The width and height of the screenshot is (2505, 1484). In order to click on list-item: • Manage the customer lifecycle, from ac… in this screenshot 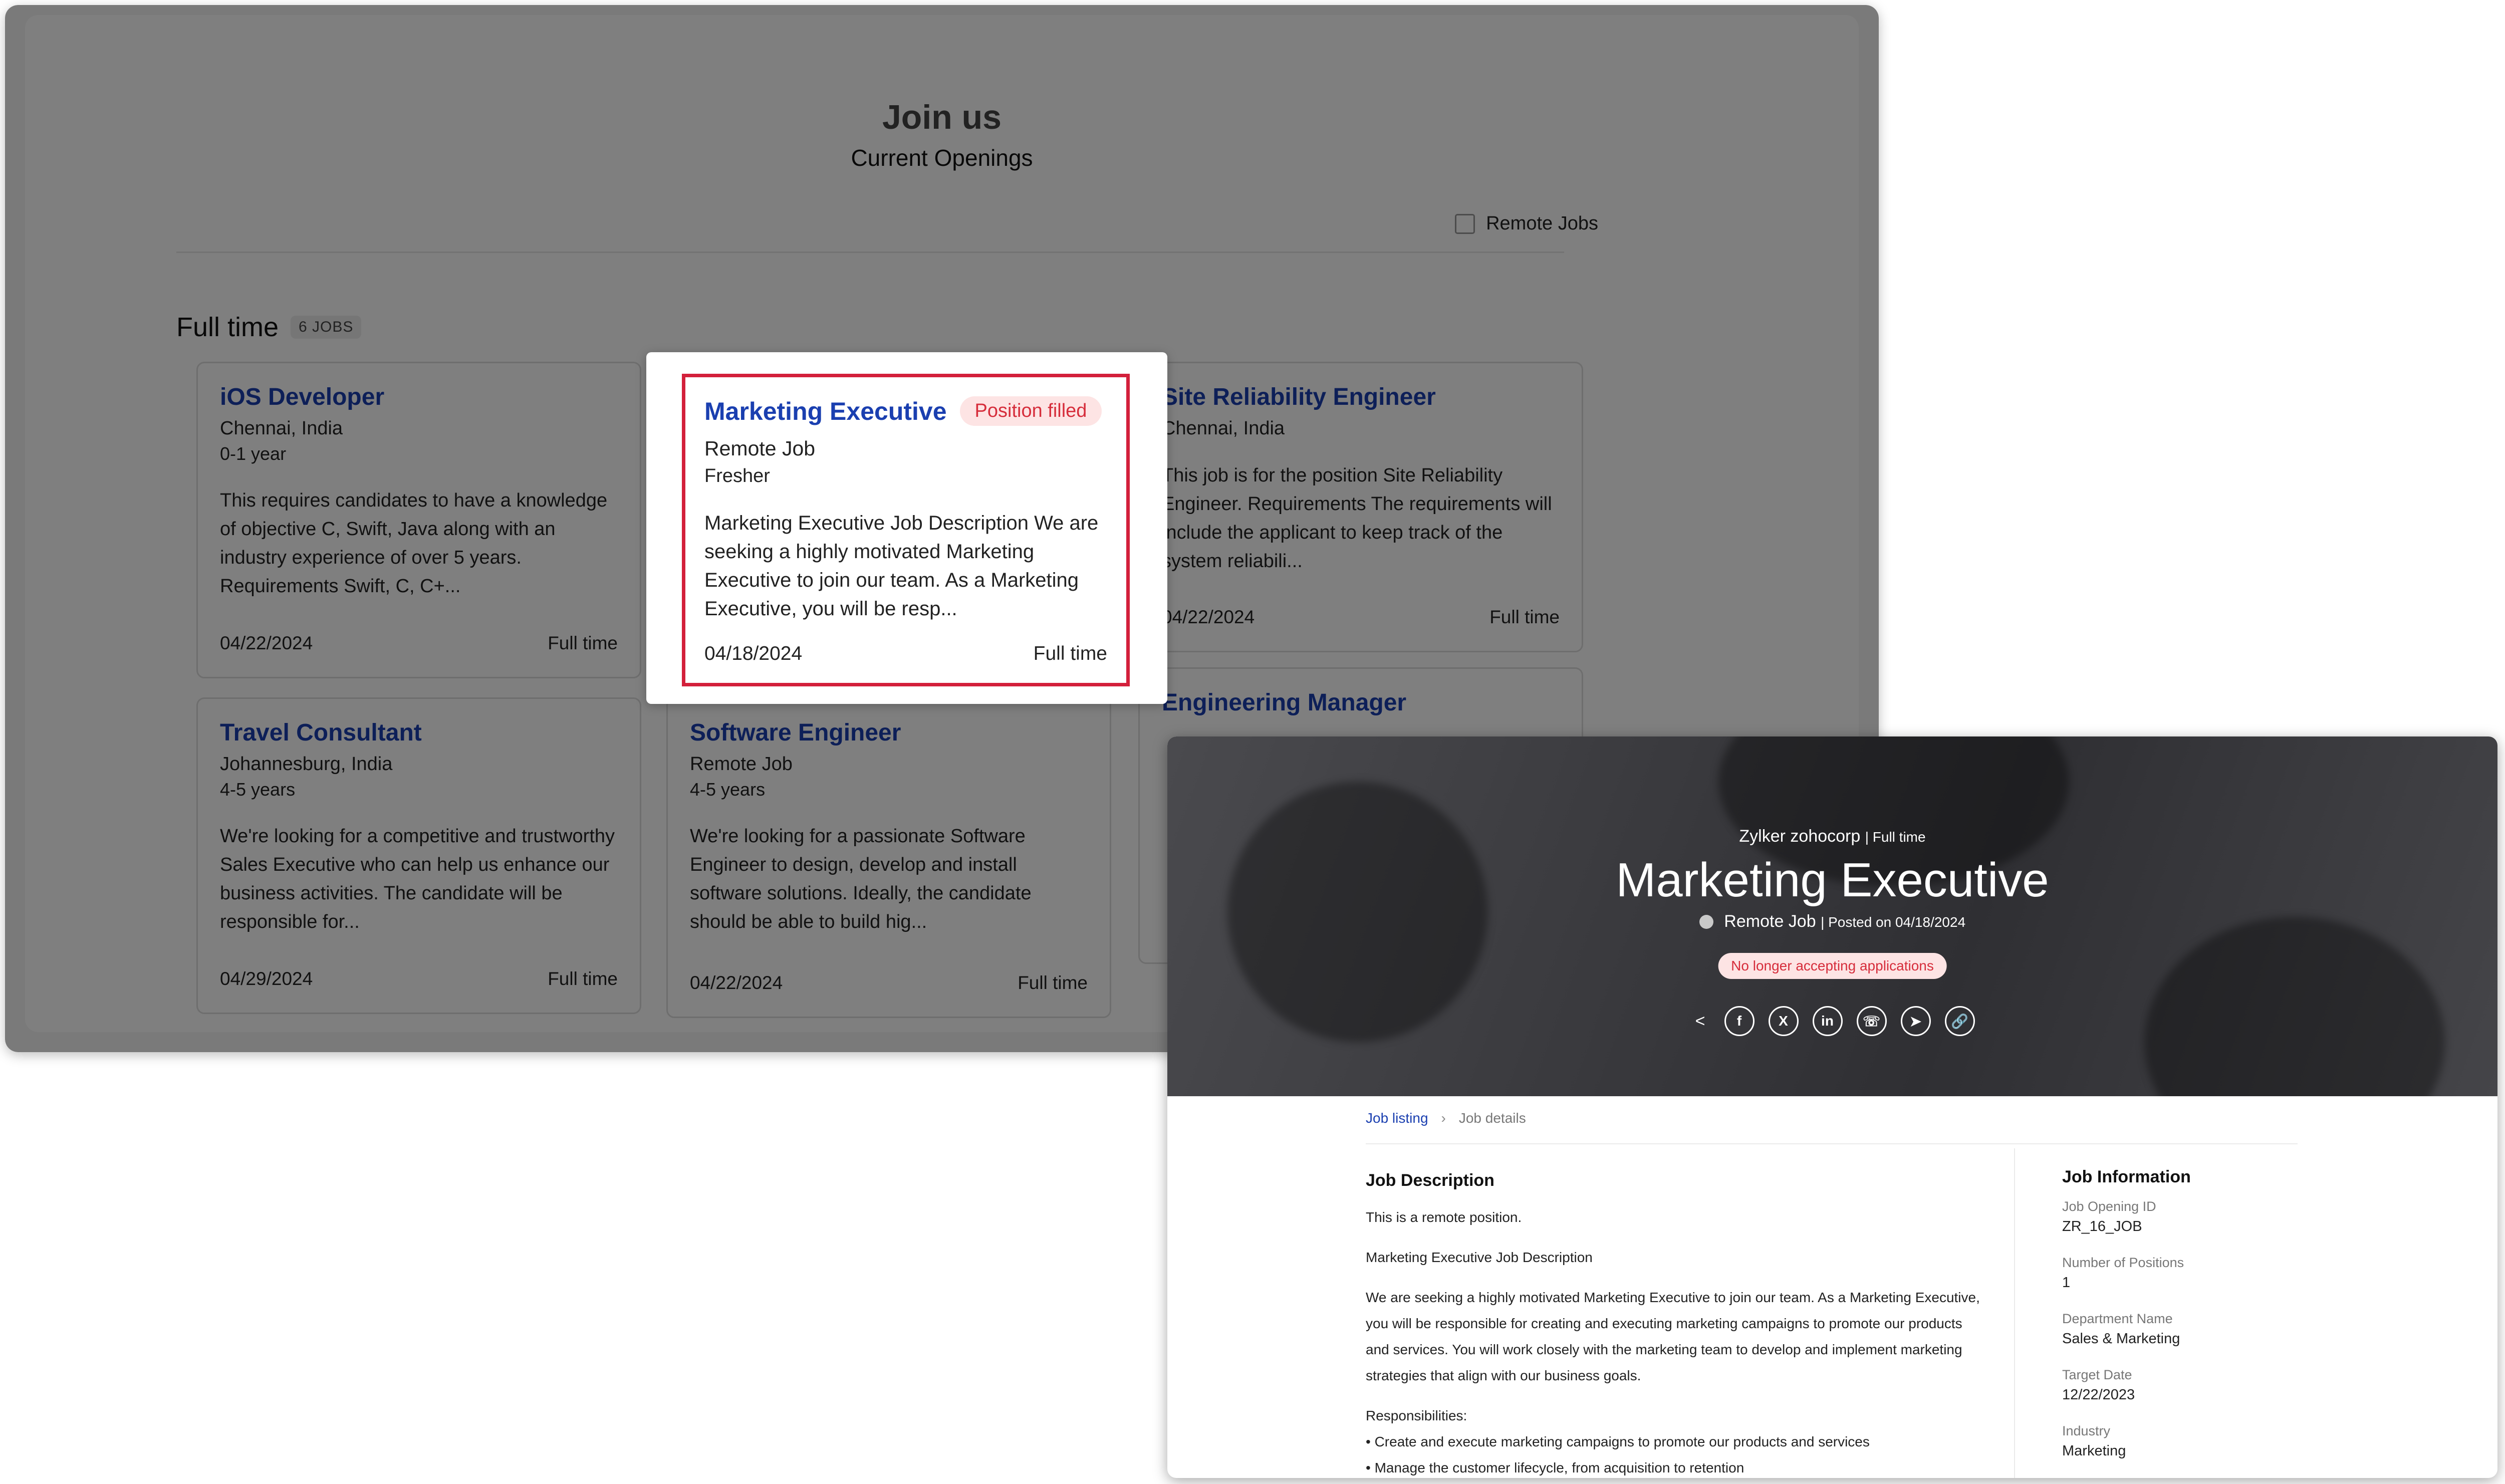, I will do `click(1555, 1467)`.